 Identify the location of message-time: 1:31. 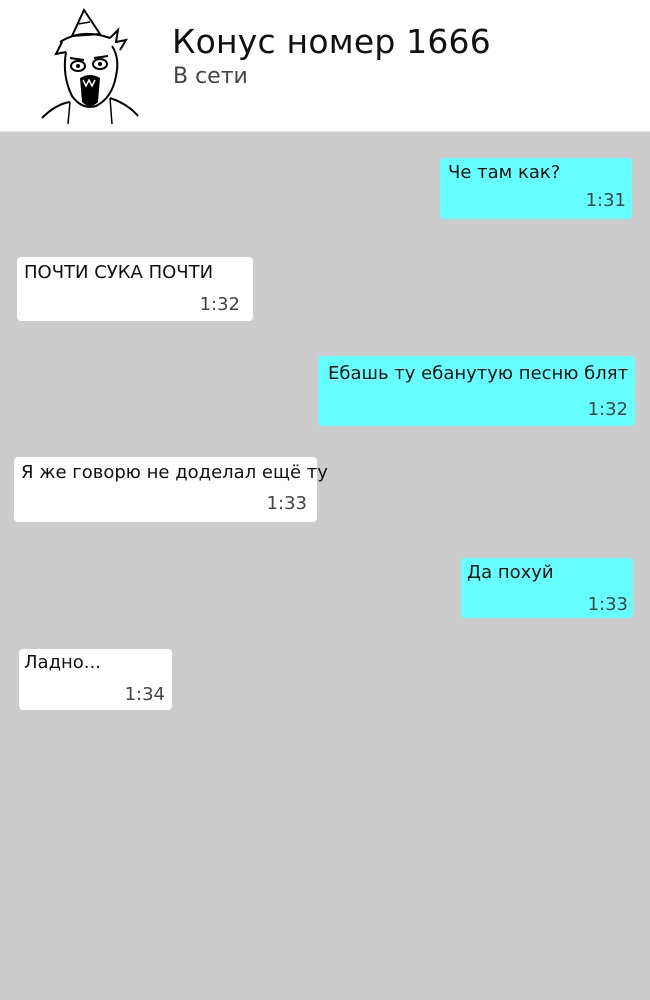
(605, 200).